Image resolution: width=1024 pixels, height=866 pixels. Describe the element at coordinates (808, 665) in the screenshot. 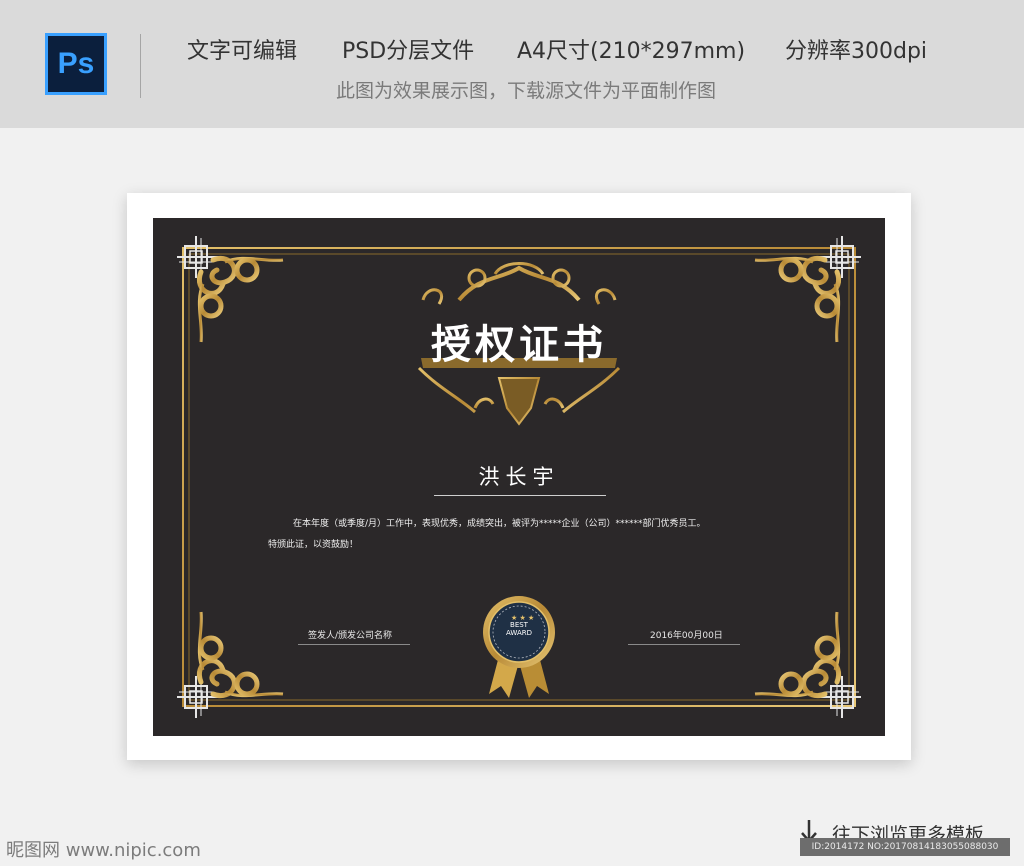

I see `corner-ornament-br` at that location.